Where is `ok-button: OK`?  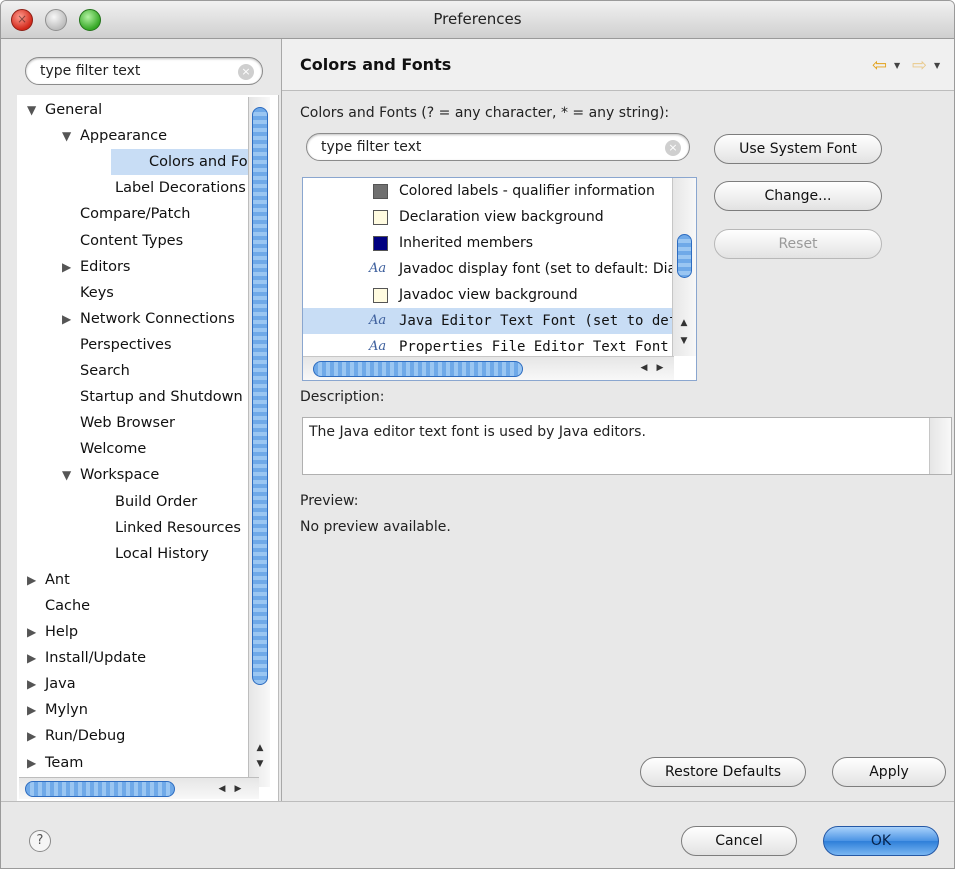
ok-button: OK is located at coordinates (881, 841).